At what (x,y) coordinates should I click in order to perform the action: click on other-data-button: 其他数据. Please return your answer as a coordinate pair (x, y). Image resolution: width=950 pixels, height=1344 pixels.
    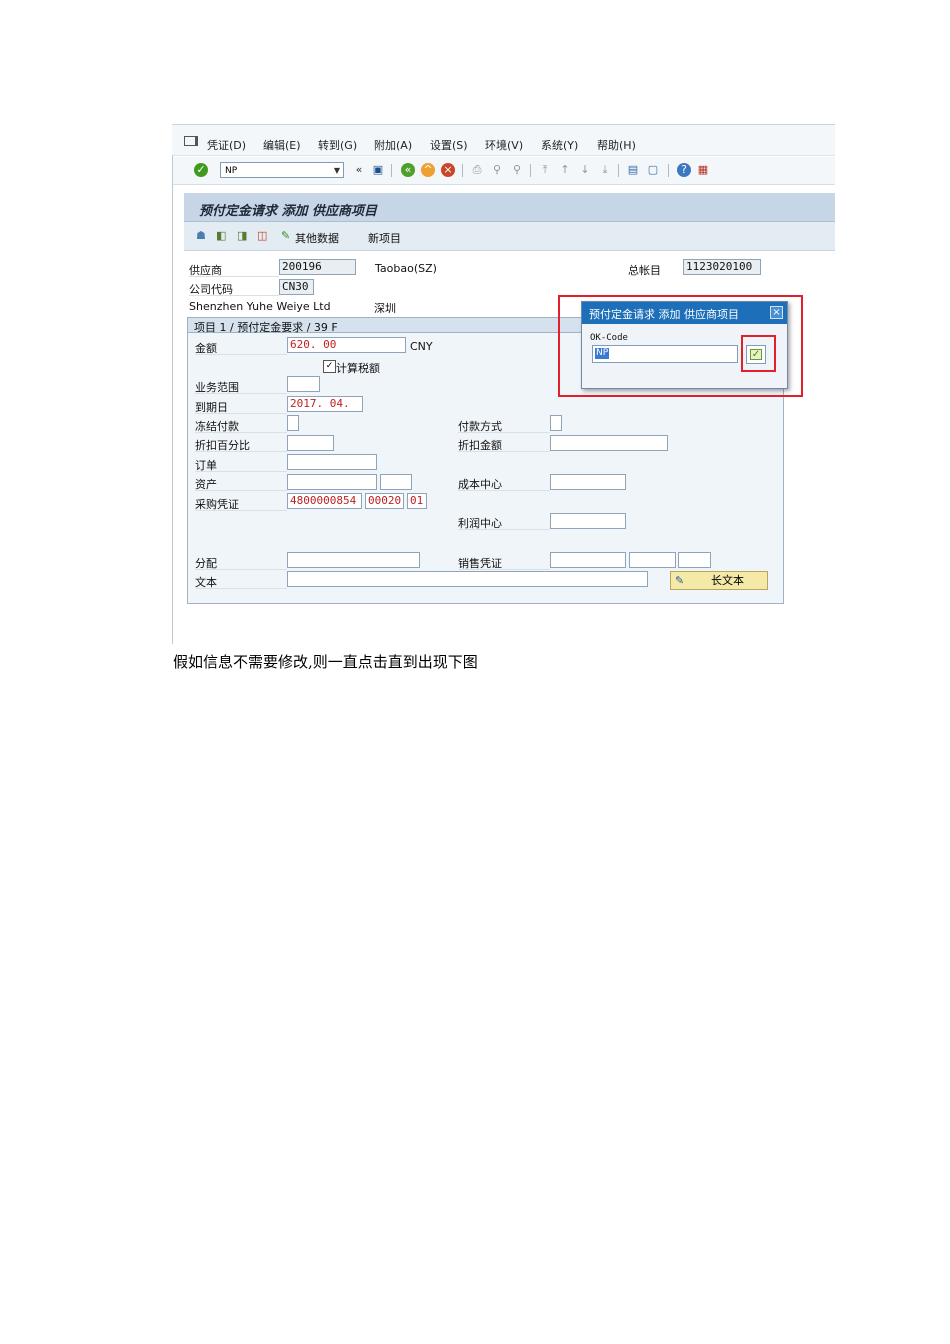
    Looking at the image, I should click on (317, 238).